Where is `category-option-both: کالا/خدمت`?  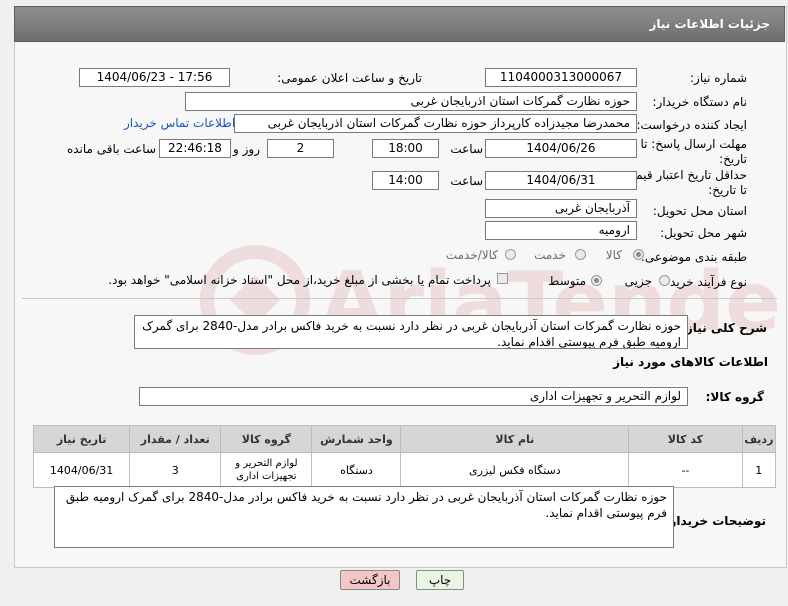 category-option-both: کالا/خدمت is located at coordinates (471, 255).